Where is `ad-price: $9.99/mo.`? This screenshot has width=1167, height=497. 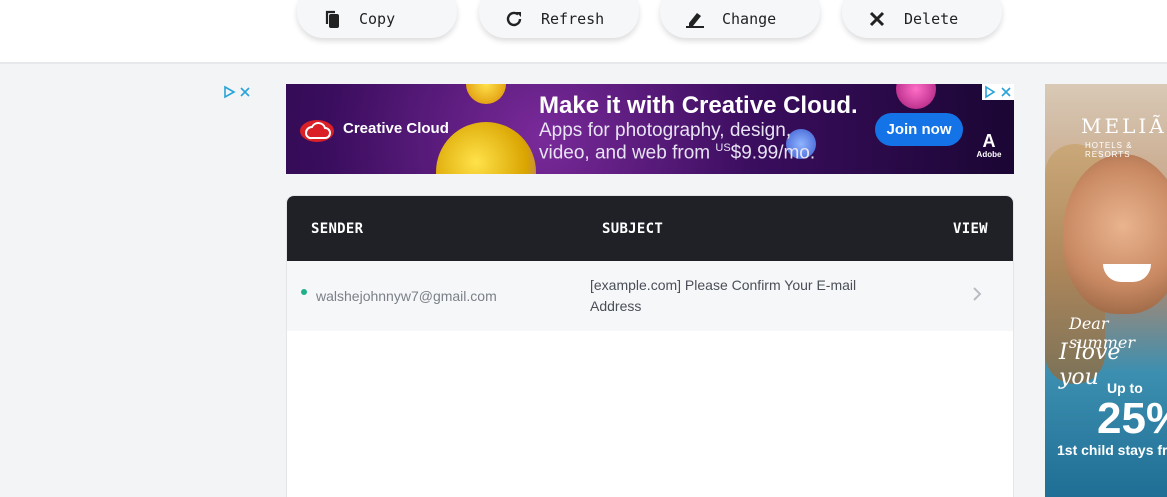 ad-price: $9.99/mo. is located at coordinates (773, 153).